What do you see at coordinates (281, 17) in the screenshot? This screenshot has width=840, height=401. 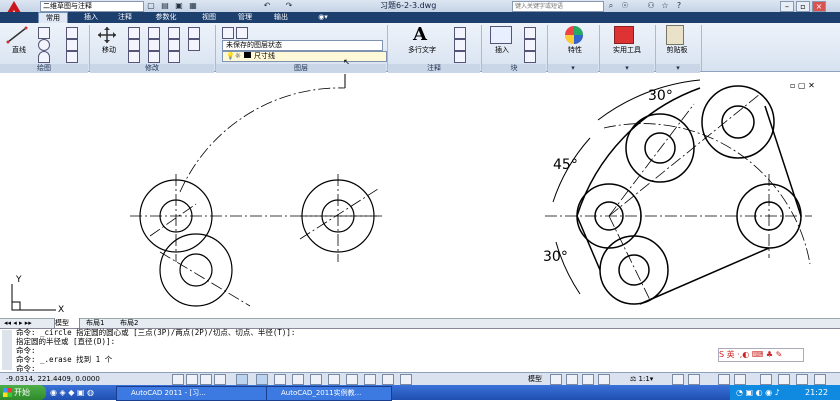 I see `tab-output: 输出` at bounding box center [281, 17].